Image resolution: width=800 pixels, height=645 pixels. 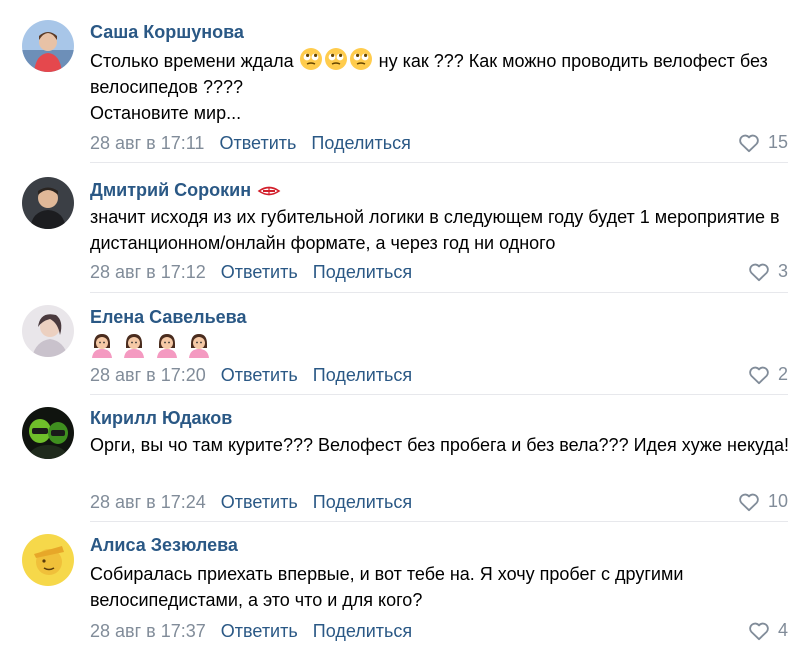 I want to click on comment-meta: 28 авг в 17:11 Ответить Поделиться, so click(x=250, y=143).